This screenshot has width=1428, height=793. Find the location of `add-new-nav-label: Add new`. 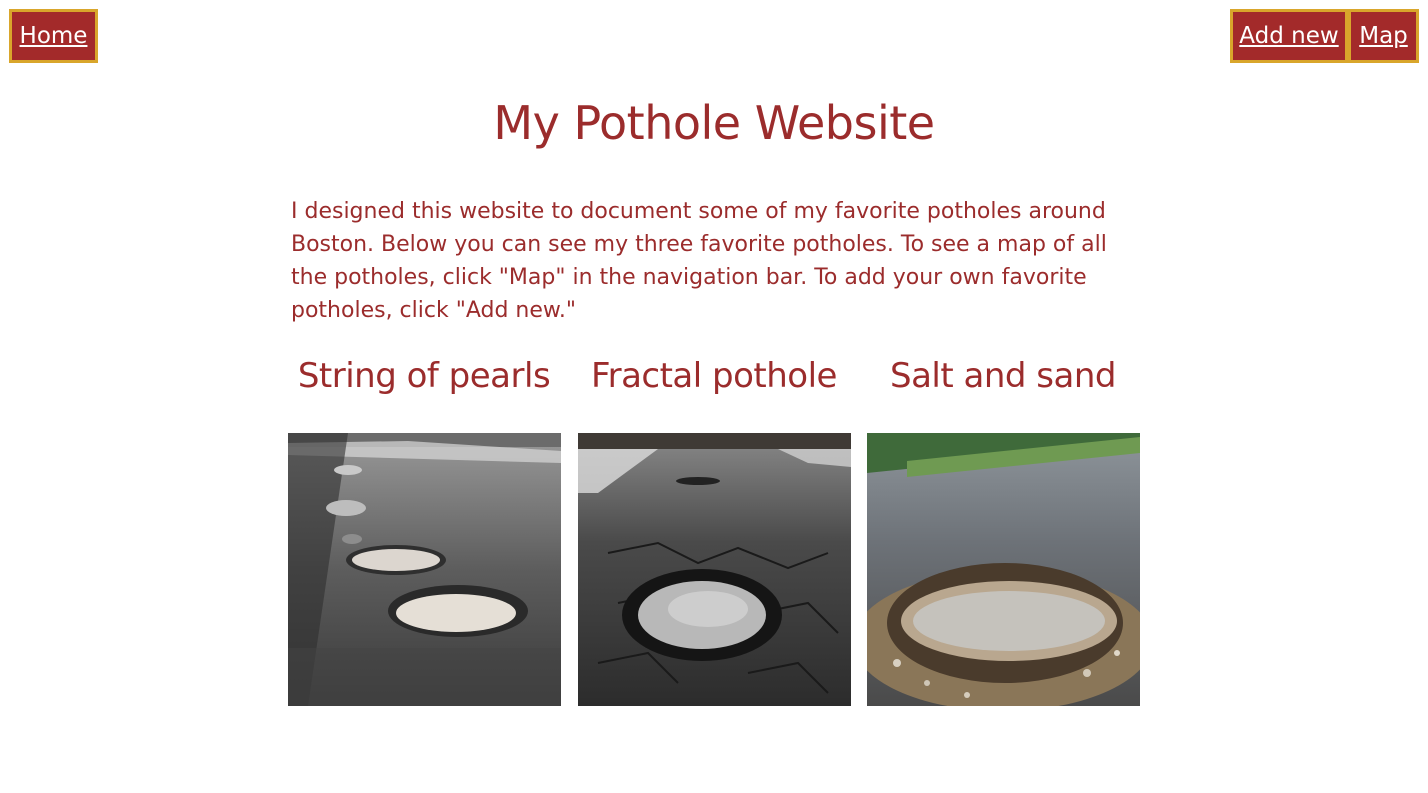

add-new-nav-label: Add new is located at coordinates (1289, 36).